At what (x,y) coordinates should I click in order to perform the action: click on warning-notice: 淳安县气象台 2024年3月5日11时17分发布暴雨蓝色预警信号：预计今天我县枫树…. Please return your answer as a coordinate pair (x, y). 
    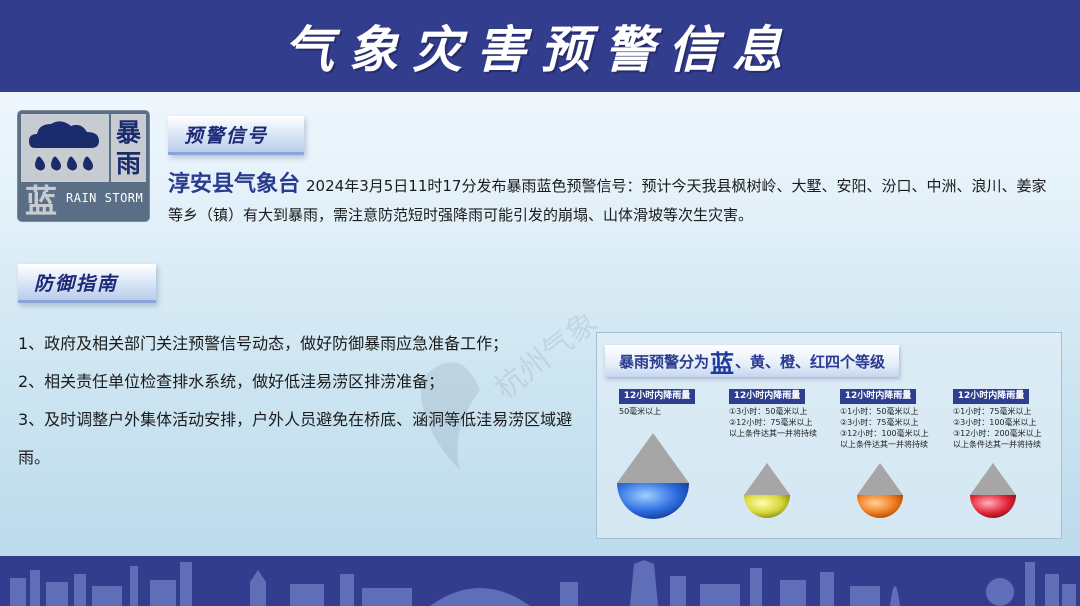
    Looking at the image, I should click on (608, 200).